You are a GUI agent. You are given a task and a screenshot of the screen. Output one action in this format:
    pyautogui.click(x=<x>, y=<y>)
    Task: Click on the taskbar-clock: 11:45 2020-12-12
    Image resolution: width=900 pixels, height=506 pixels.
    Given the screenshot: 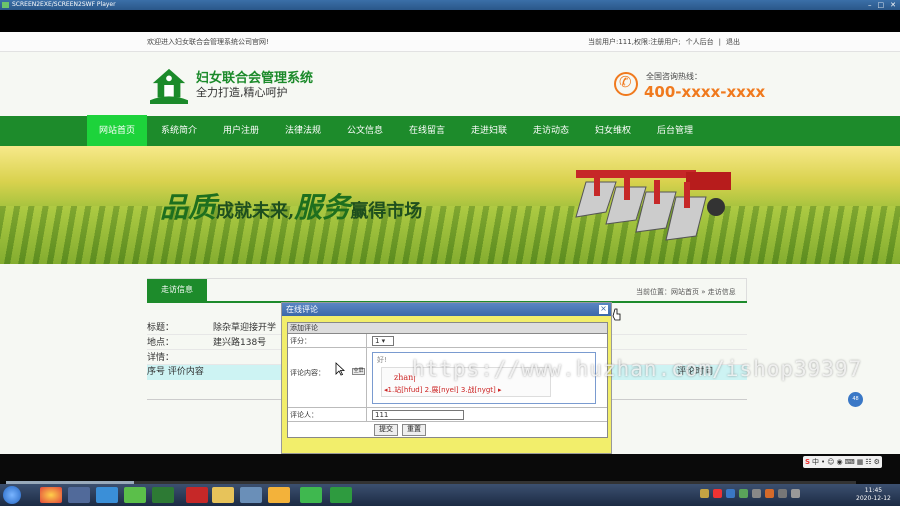 What is the action you would take?
    pyautogui.click(x=873, y=495)
    